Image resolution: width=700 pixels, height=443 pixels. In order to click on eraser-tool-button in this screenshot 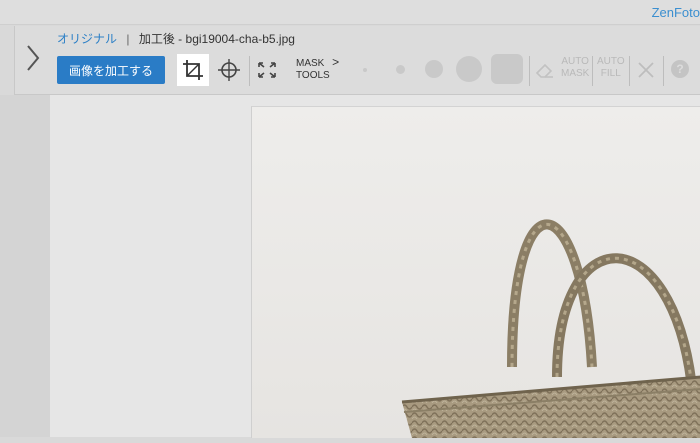, I will do `click(545, 70)`.